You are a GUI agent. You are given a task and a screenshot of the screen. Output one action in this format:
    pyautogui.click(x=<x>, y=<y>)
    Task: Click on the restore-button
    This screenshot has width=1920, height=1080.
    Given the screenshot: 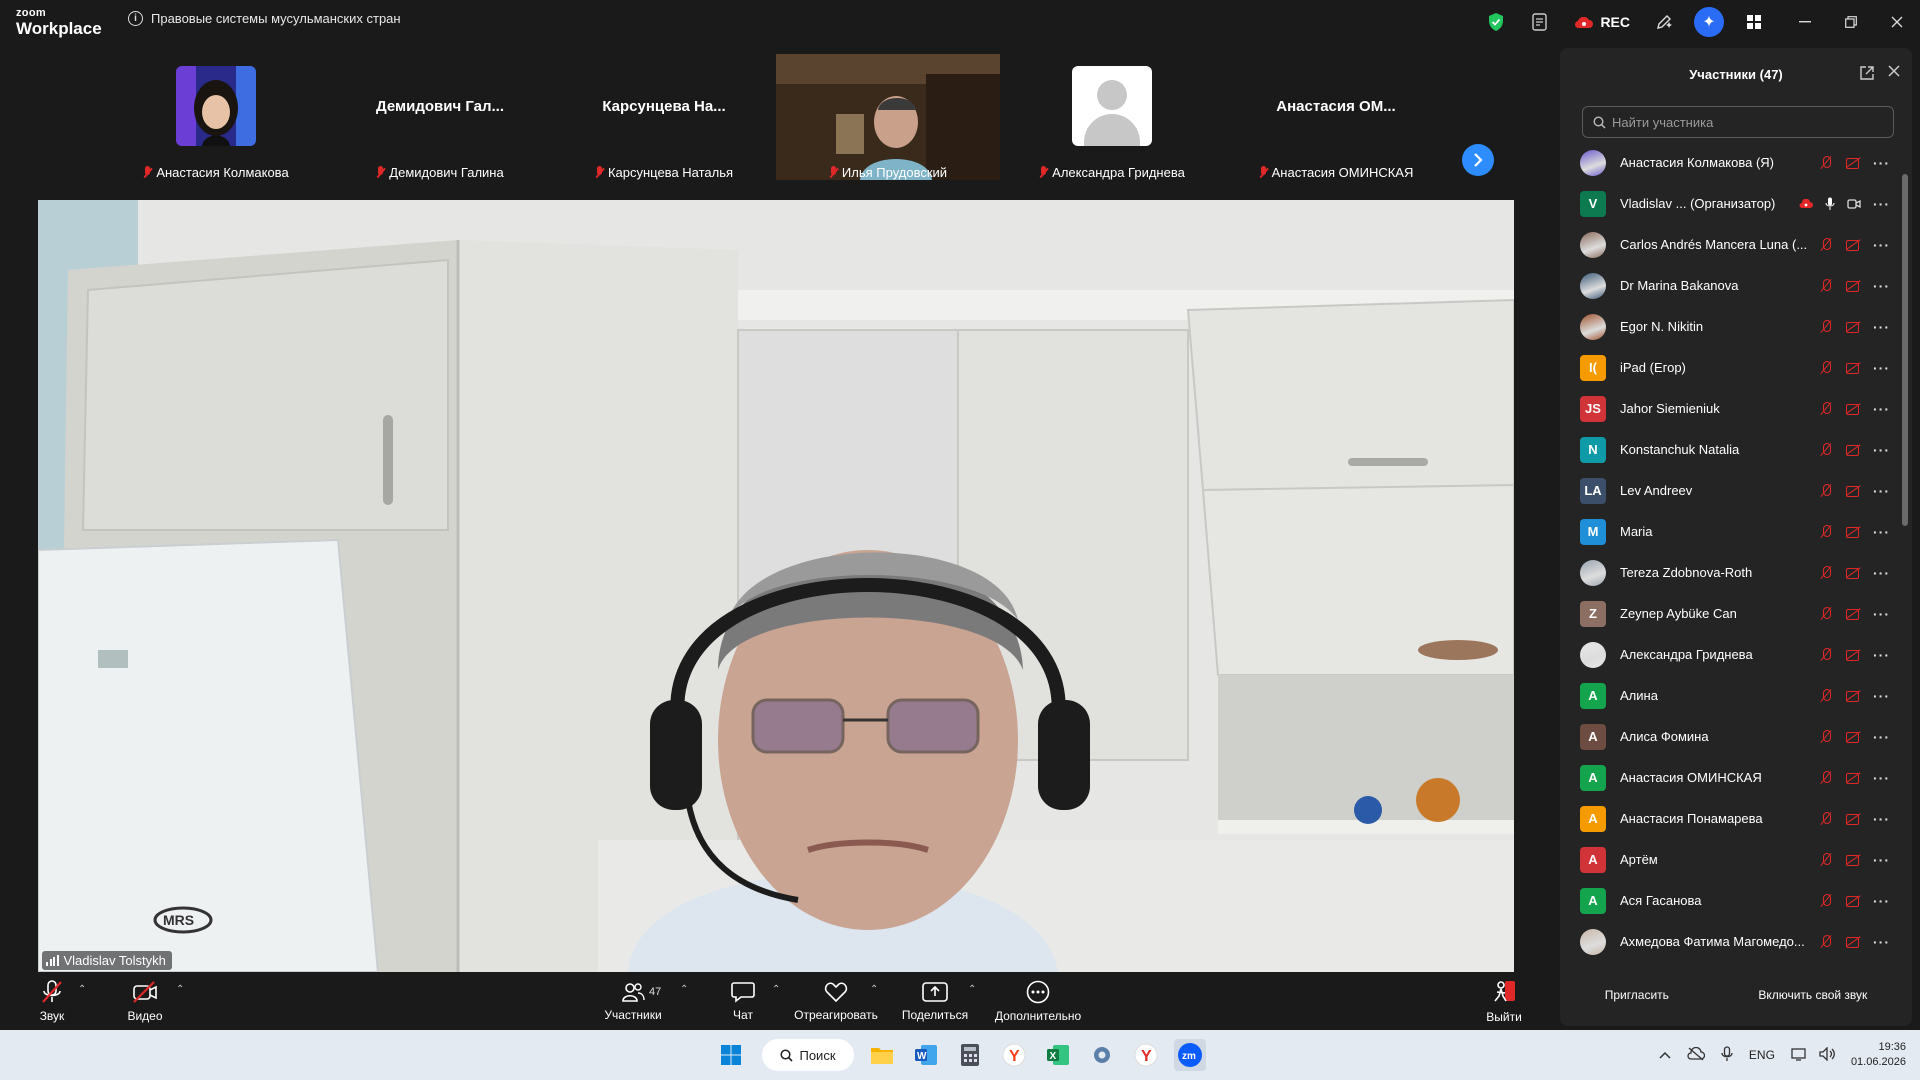 What is the action you would take?
    pyautogui.click(x=1851, y=22)
    